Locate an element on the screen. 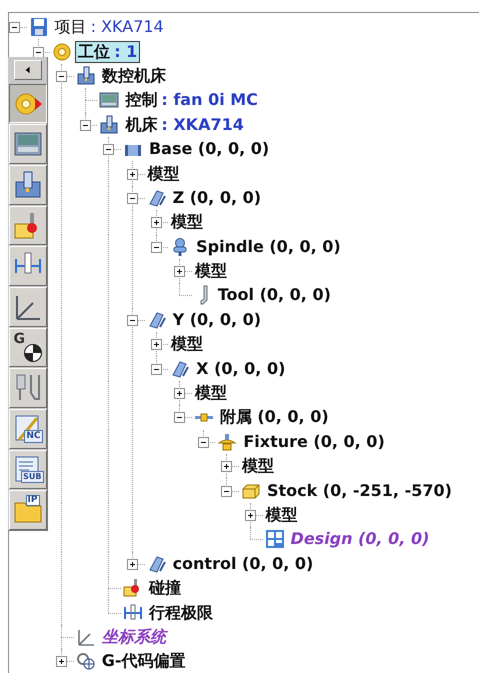  ip-button: IP is located at coordinates (27, 510).